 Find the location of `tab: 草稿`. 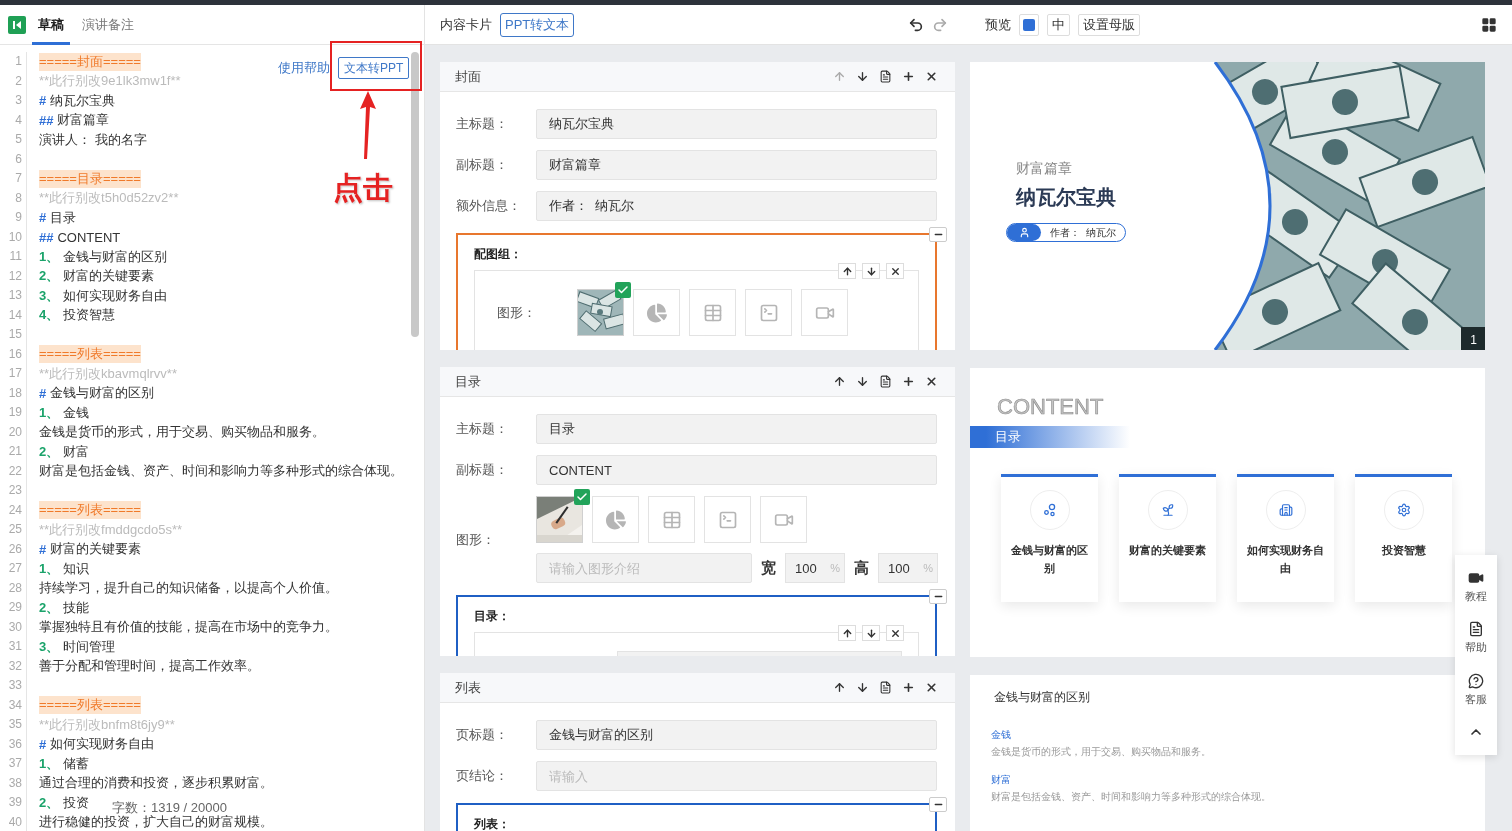

tab: 草稿 is located at coordinates (51, 24).